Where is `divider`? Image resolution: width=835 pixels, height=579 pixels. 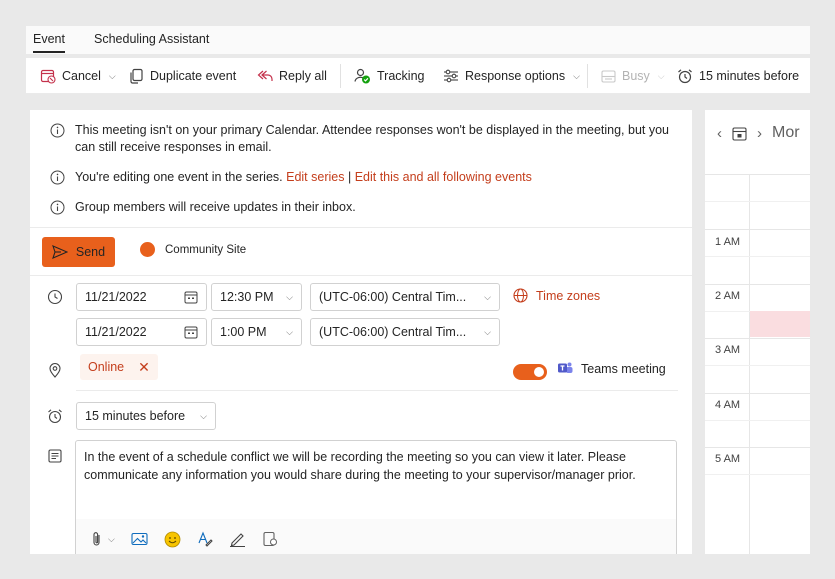 divider is located at coordinates (361, 227).